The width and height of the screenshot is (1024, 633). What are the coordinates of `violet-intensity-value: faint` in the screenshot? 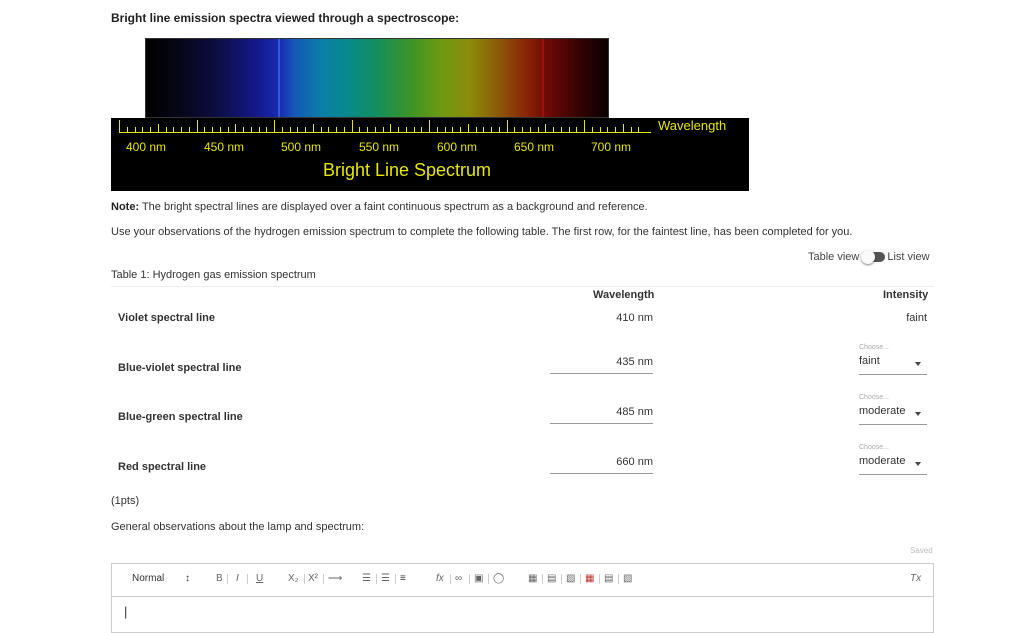 It's located at (916, 318).